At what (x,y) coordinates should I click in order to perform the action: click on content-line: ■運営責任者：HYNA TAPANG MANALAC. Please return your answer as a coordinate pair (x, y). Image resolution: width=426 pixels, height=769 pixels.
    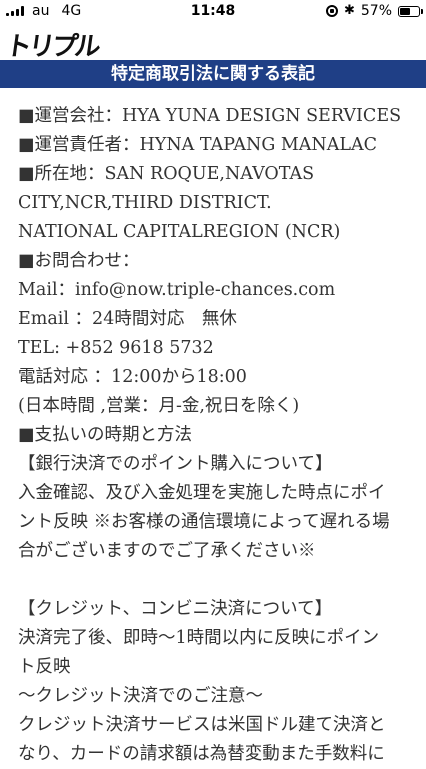
    Looking at the image, I should click on (198, 145).